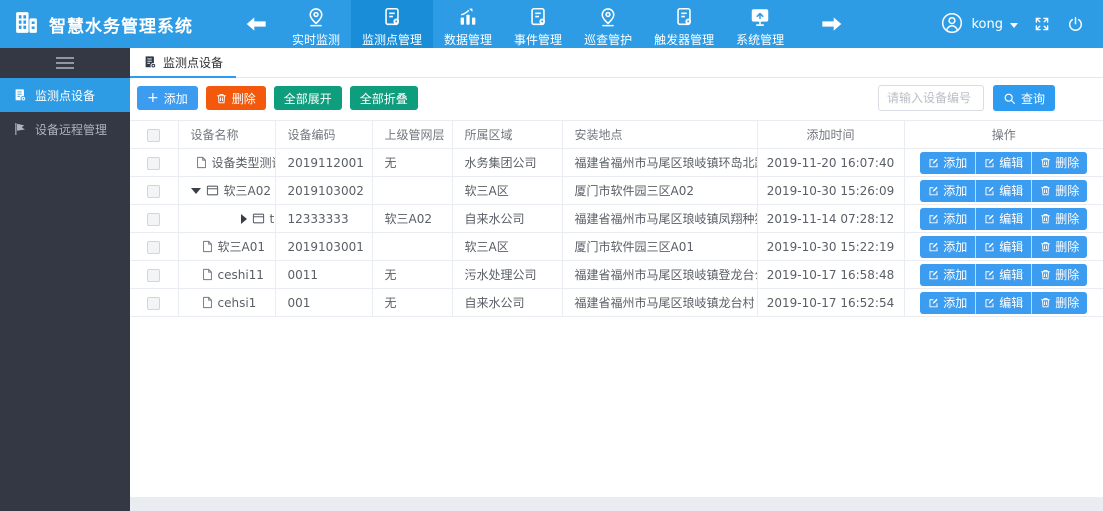  What do you see at coordinates (183, 63) in the screenshot?
I see `tab-monitoring-point-devices: 监测点设备` at bounding box center [183, 63].